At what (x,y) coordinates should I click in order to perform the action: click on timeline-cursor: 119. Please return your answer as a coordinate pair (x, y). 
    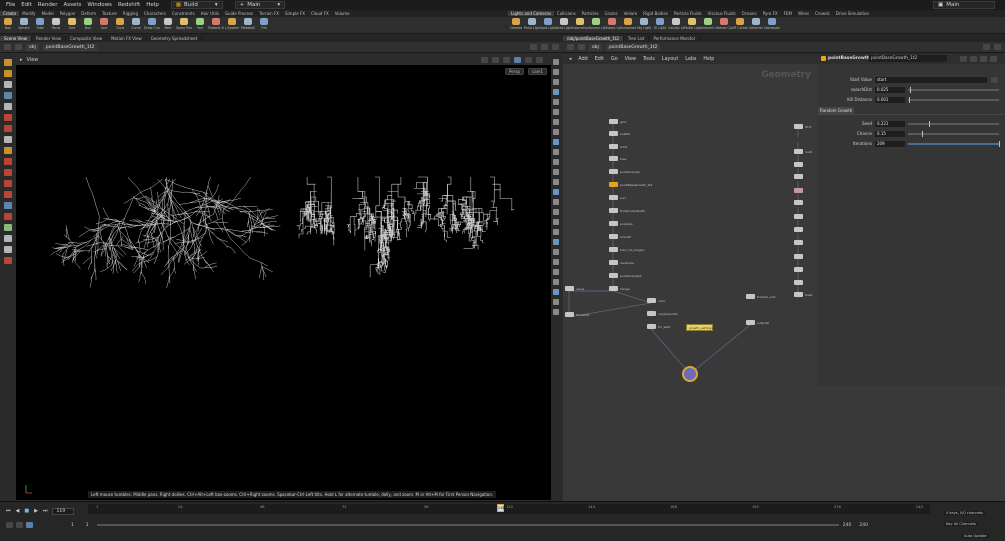
    Looking at the image, I should click on (500, 508).